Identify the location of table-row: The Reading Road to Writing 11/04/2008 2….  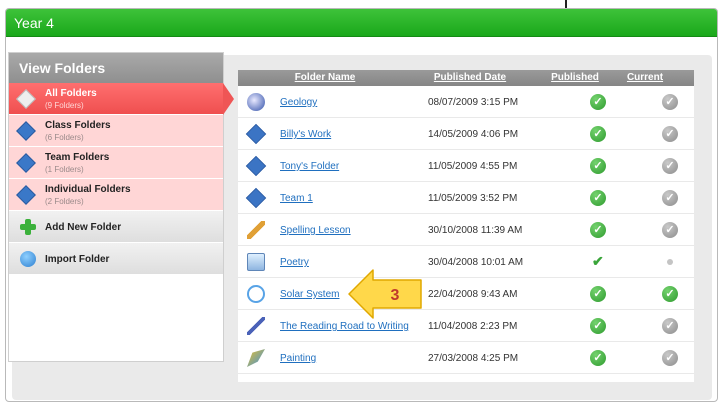
(466, 326).